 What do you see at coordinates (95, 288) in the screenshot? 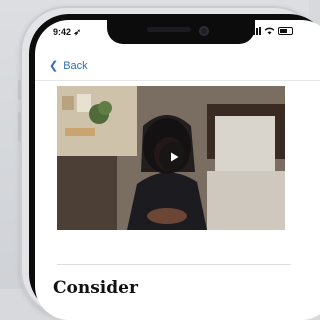
I see `article-heading: Consider` at bounding box center [95, 288].